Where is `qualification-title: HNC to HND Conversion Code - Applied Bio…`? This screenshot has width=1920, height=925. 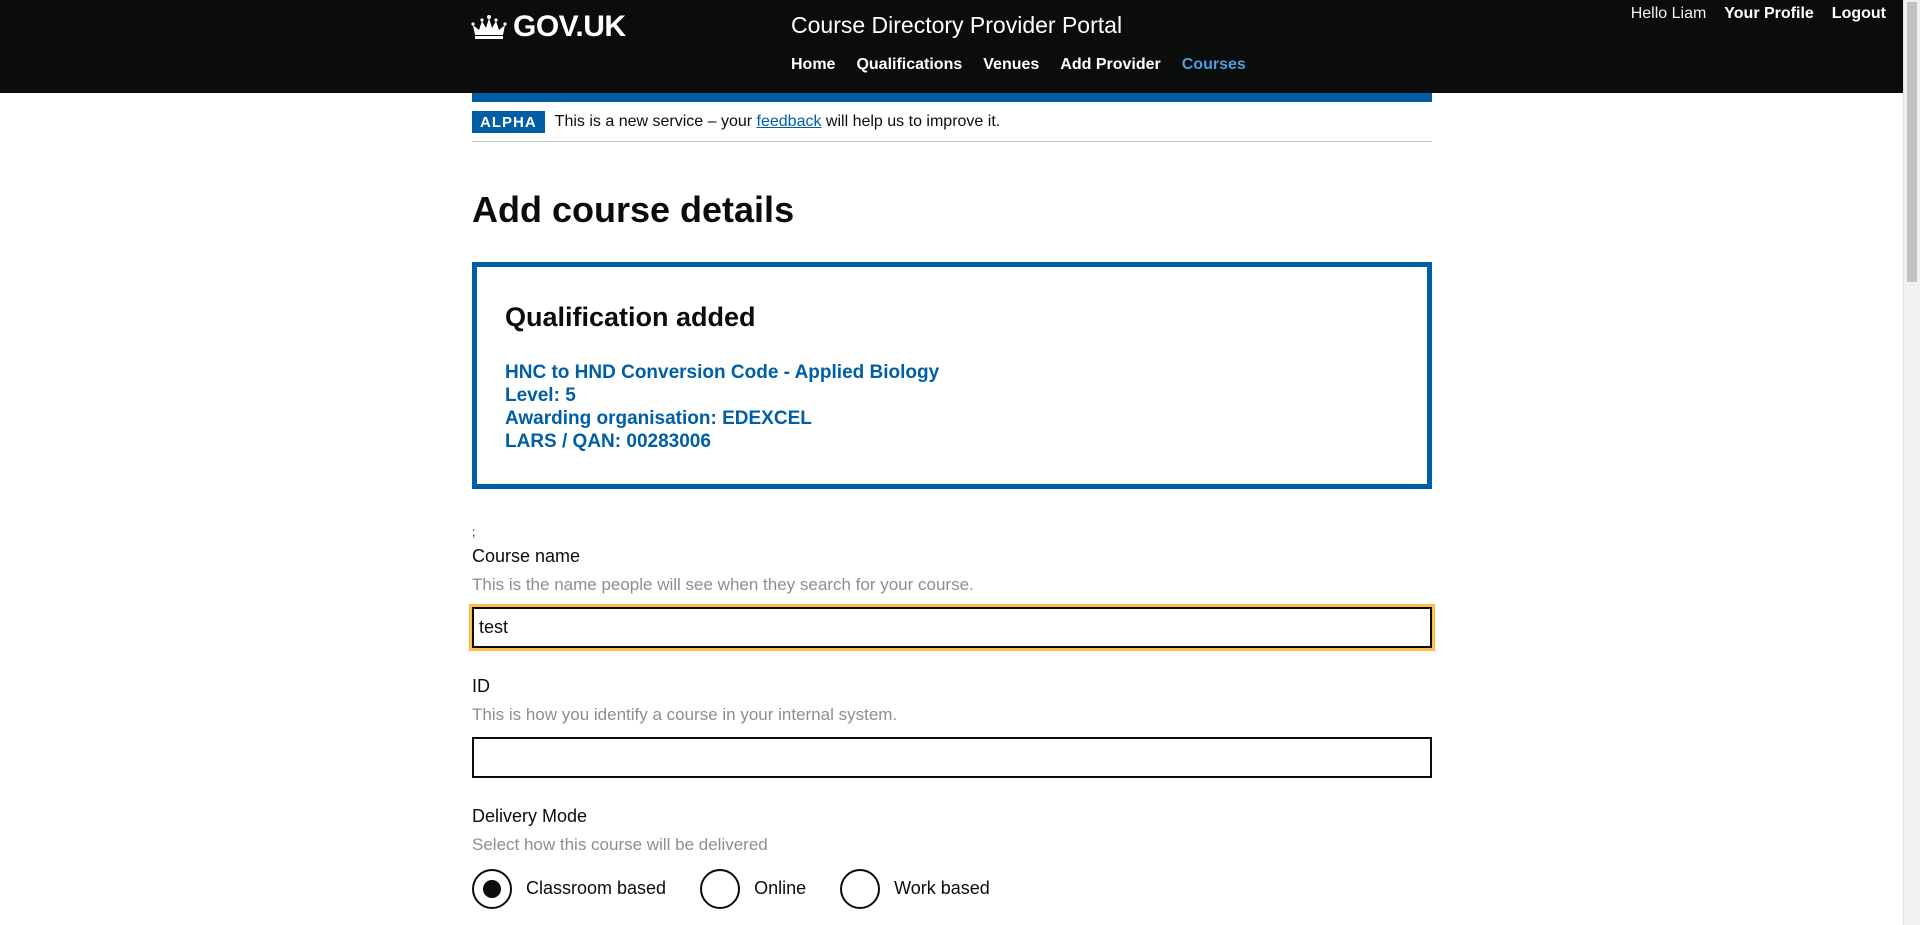 qualification-title: HNC to HND Conversion Code - Applied Bio… is located at coordinates (722, 372).